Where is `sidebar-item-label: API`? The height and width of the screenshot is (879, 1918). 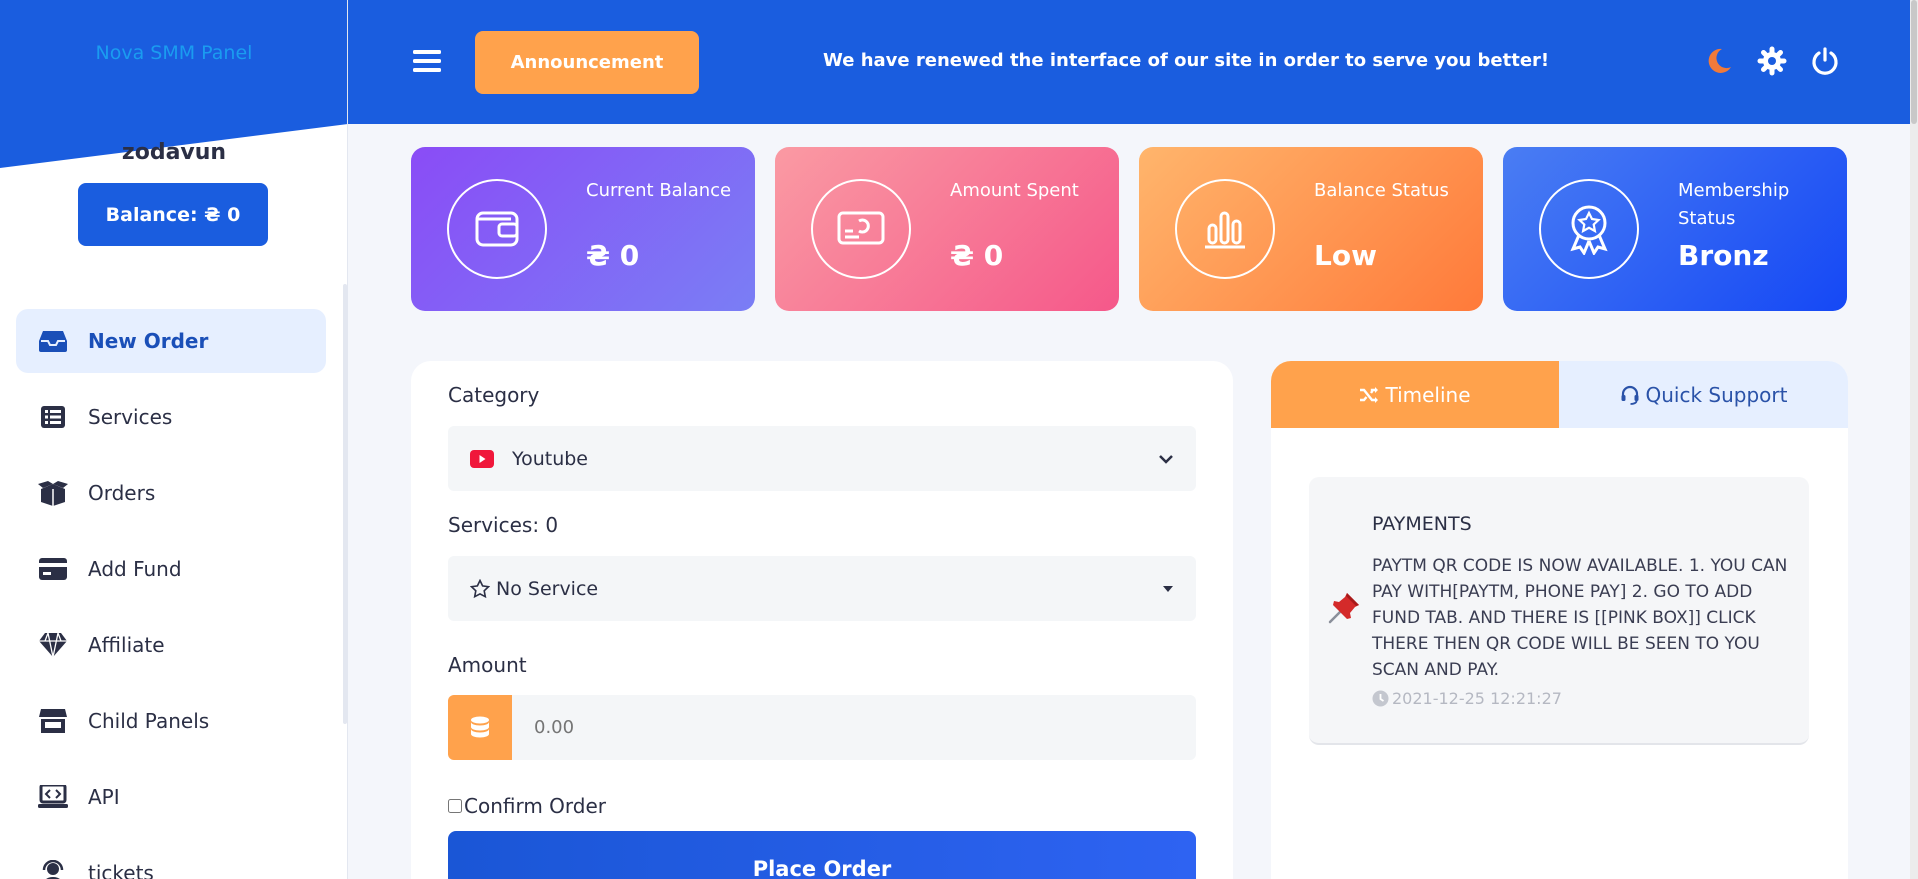 sidebar-item-label: API is located at coordinates (104, 797).